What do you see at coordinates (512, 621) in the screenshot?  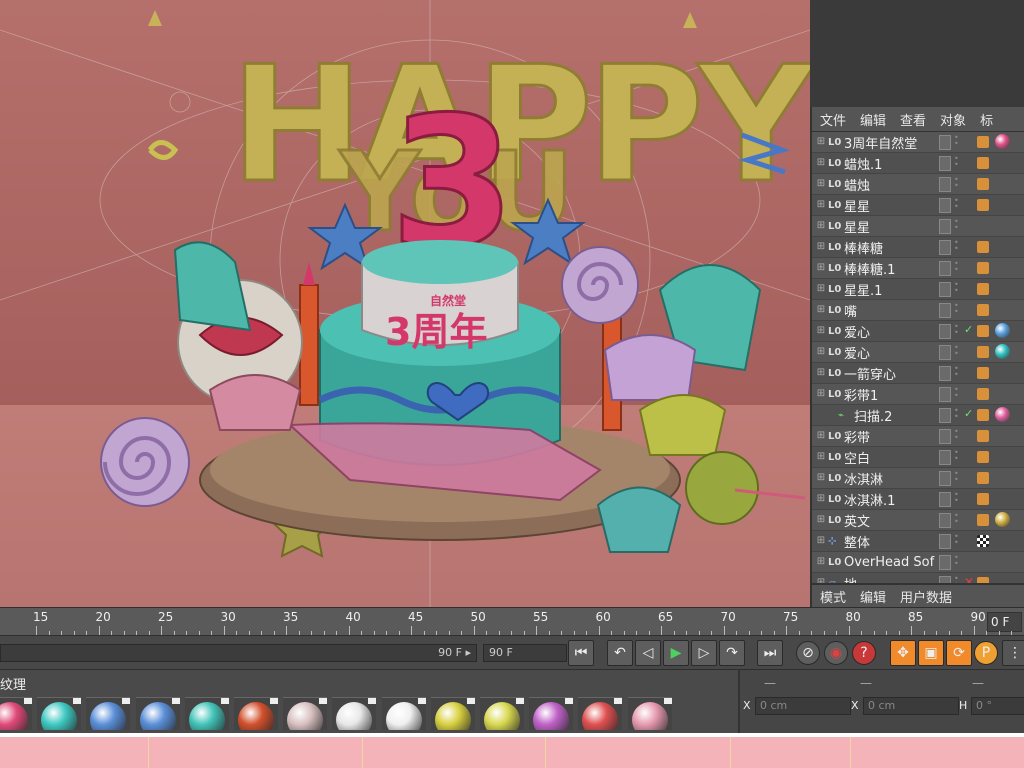 I see `timeline-ruler: 0 F 15 20 25 30 35 40 45 50 55 60 65 70 75 80 85 90` at bounding box center [512, 621].